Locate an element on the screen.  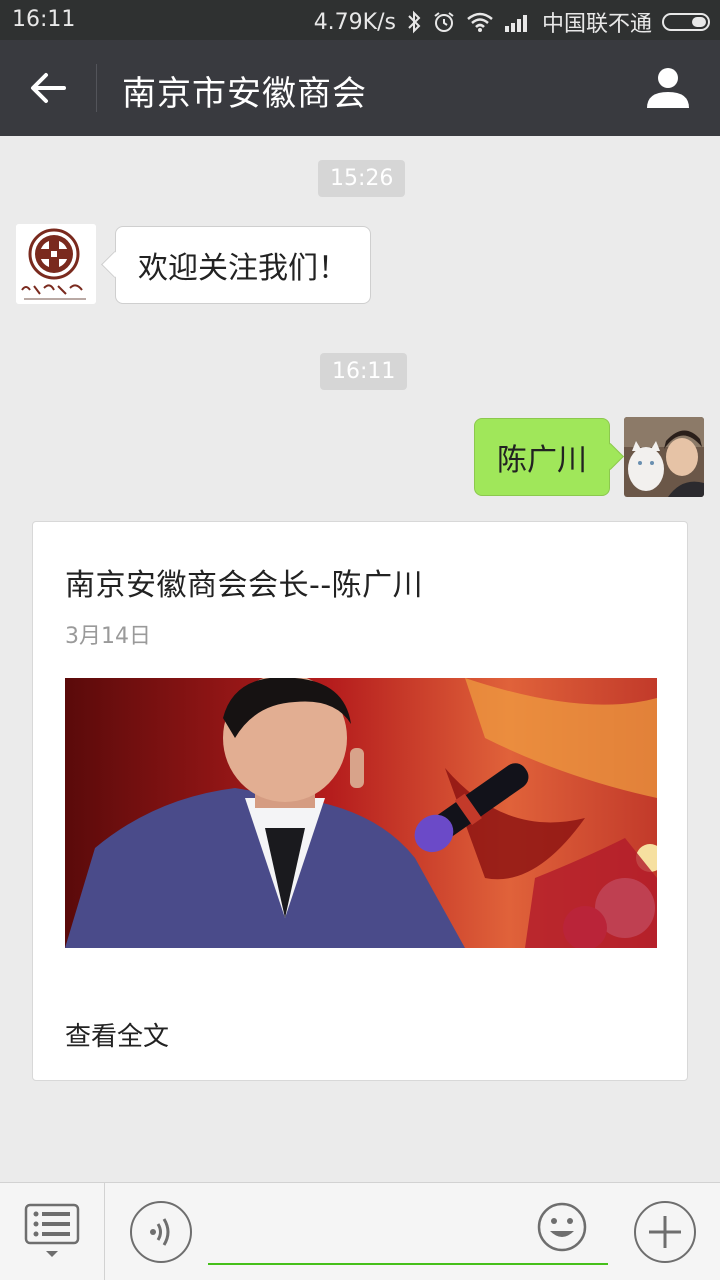
input-bar-divider is located at coordinates (104, 1231).